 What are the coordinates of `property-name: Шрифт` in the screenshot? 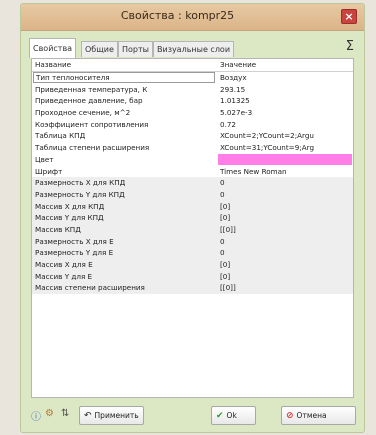 It's located at (49, 171).